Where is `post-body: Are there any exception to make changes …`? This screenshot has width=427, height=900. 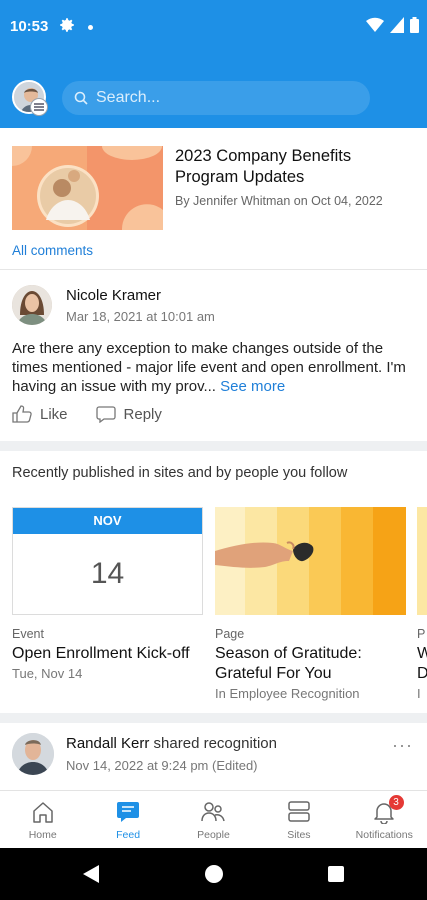 post-body: Are there any exception to make changes … is located at coordinates (214, 367).